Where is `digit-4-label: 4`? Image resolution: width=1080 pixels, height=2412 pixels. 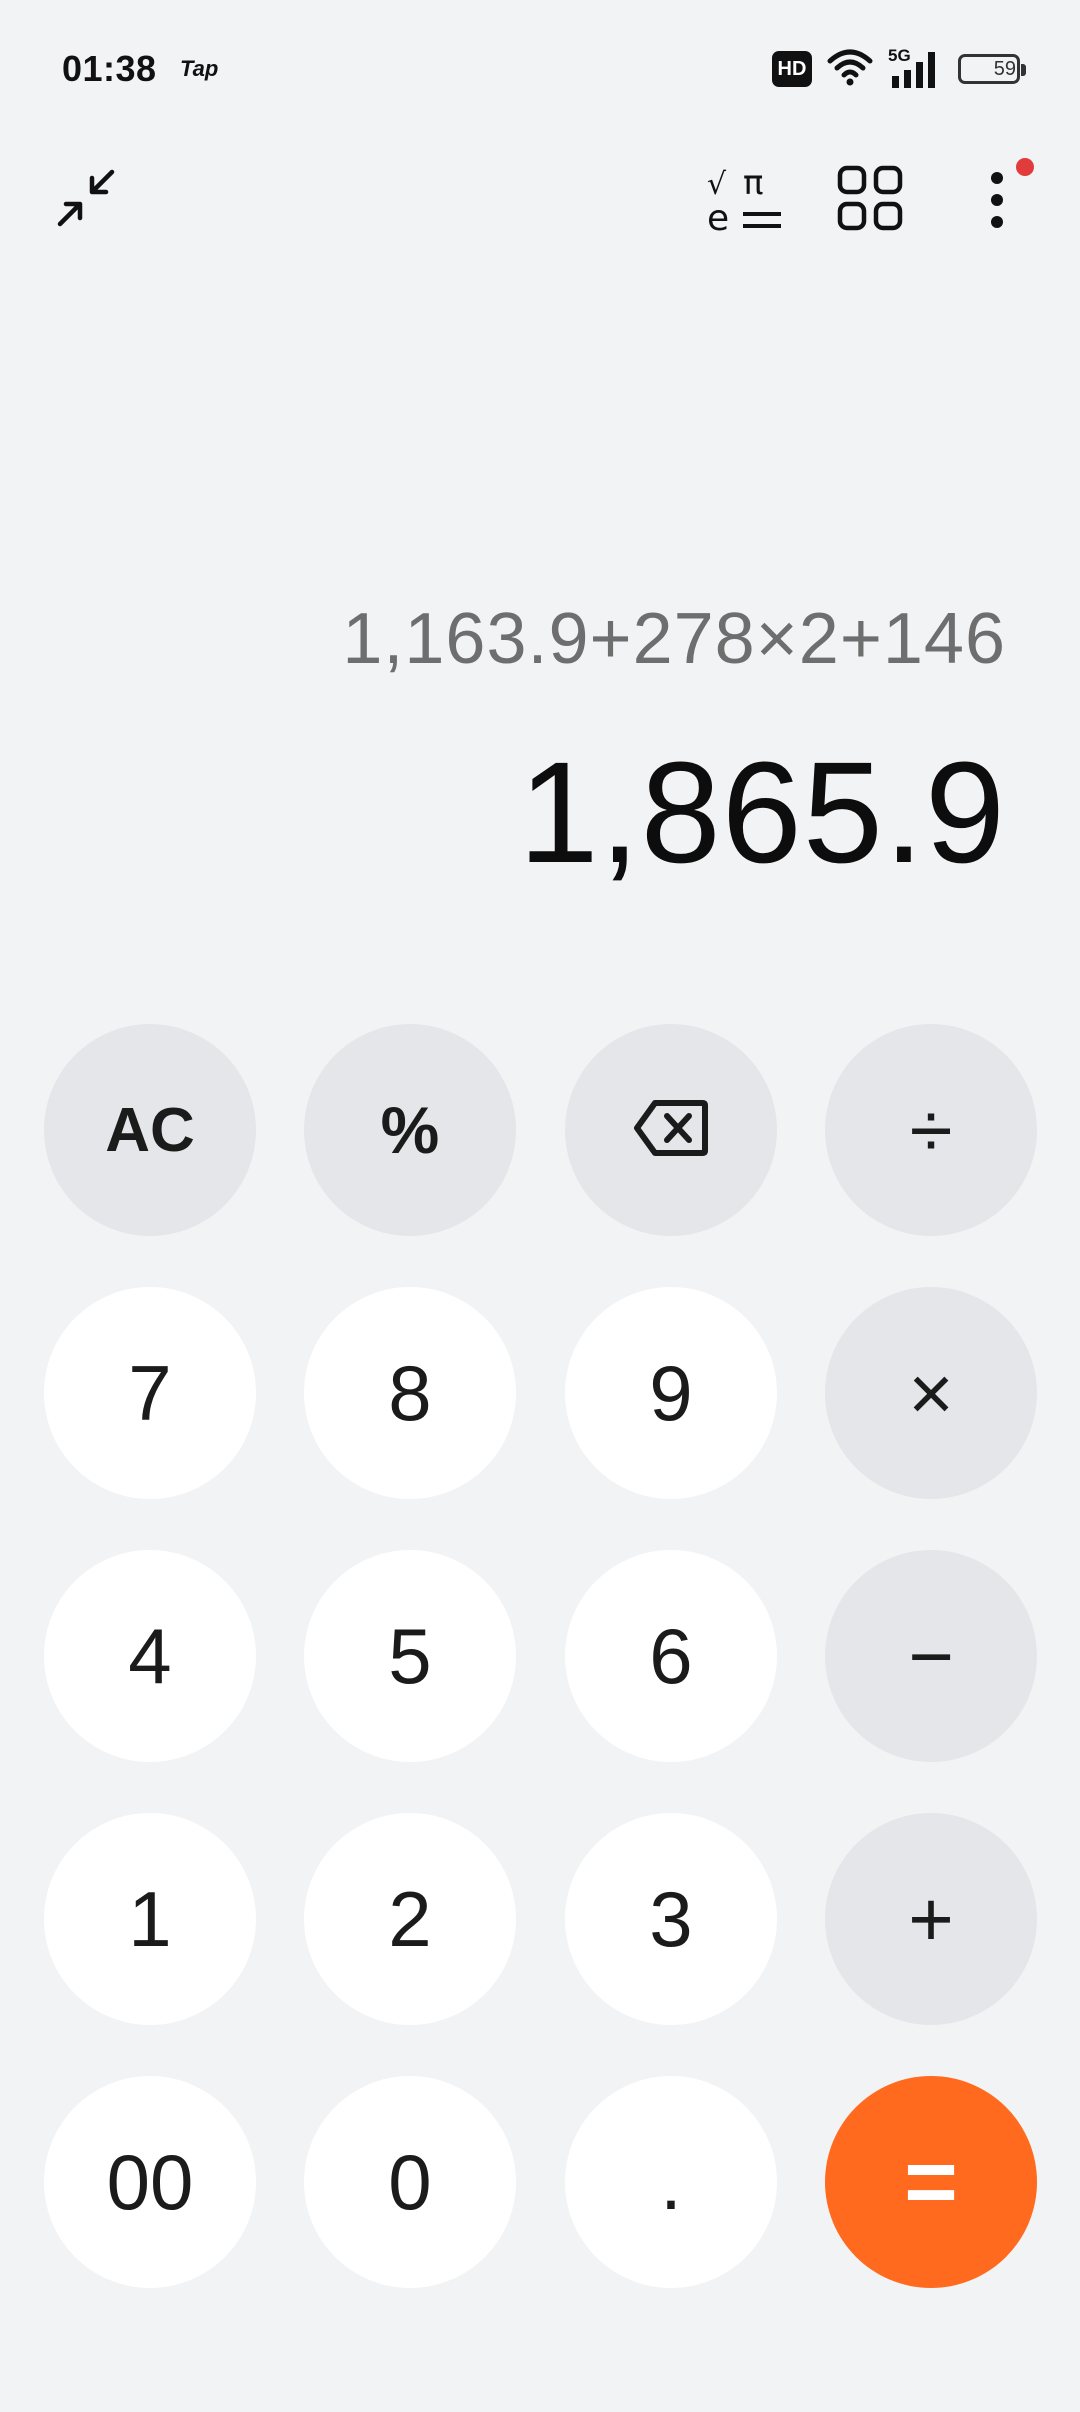 digit-4-label: 4 is located at coordinates (150, 1655).